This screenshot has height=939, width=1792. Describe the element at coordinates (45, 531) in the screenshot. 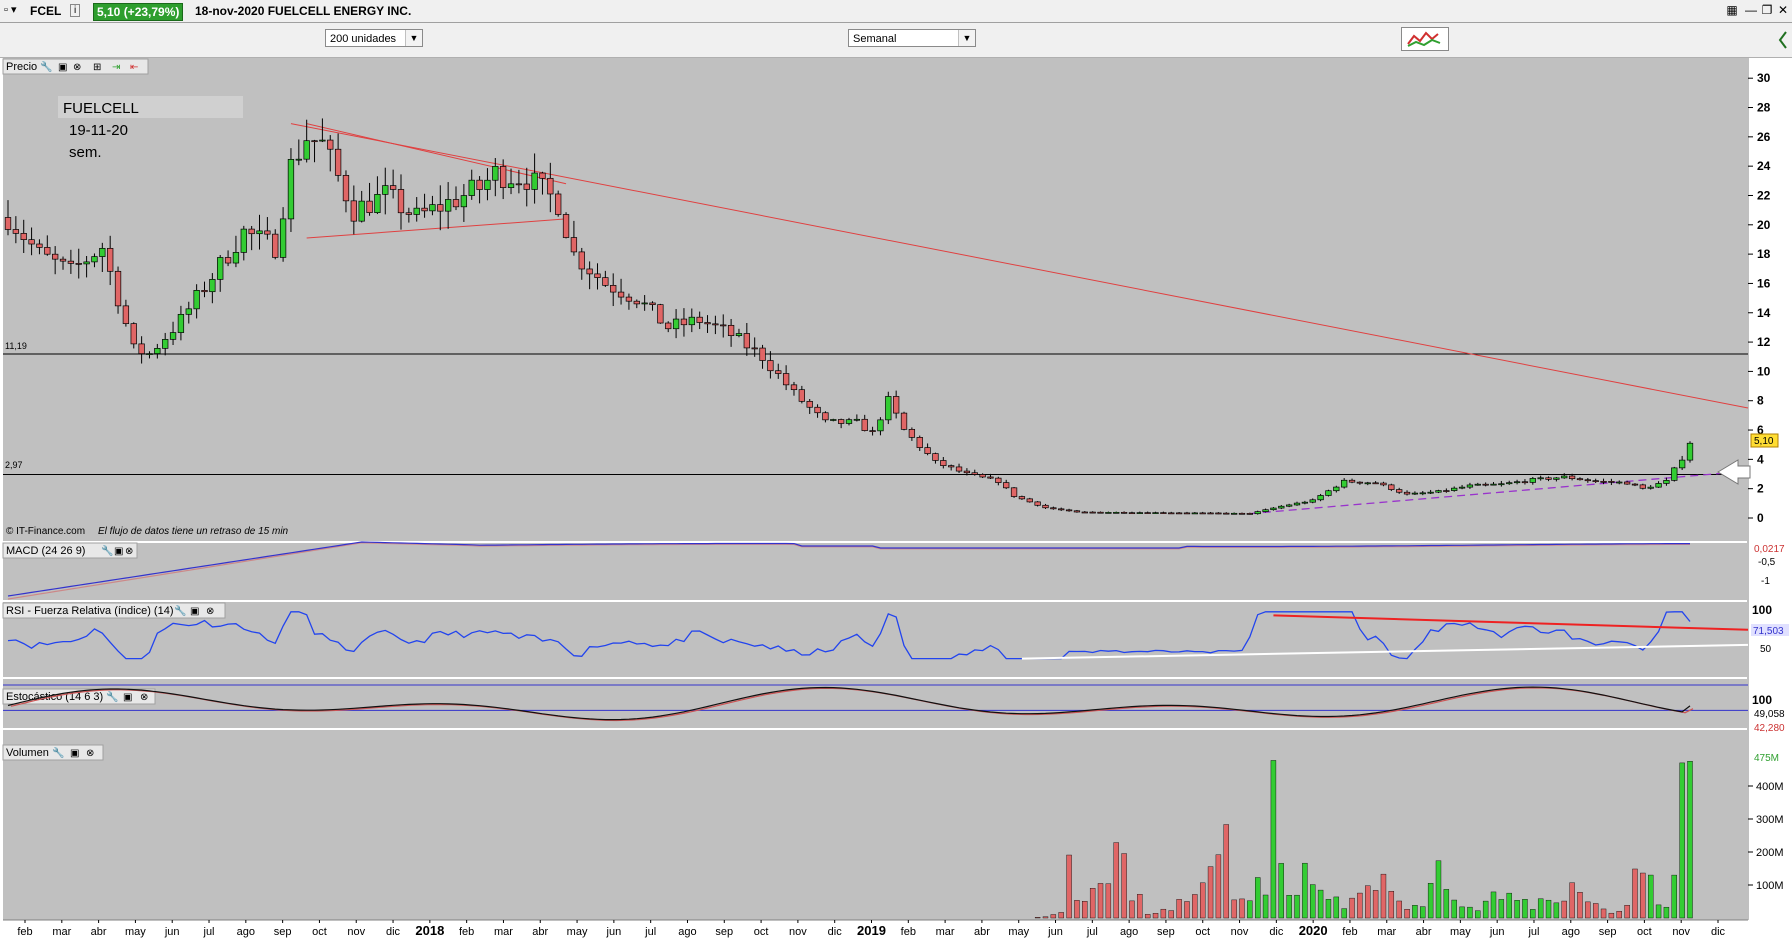

I see `copyright-text: © IT-Finance.com` at that location.